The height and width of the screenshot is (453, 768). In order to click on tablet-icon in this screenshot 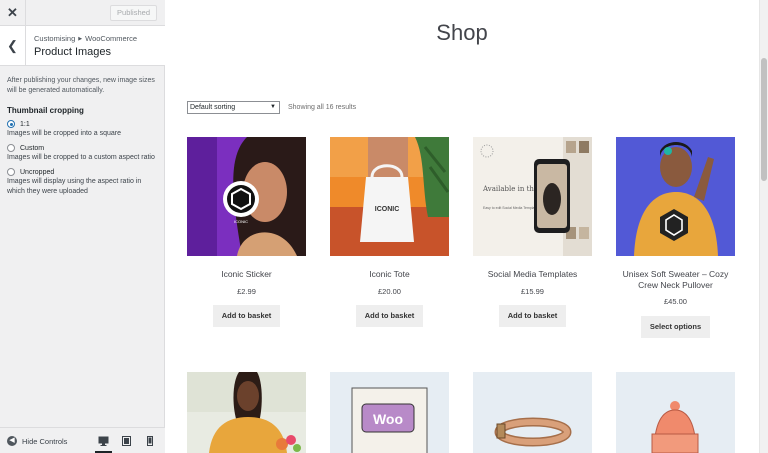, I will do `click(126, 440)`.